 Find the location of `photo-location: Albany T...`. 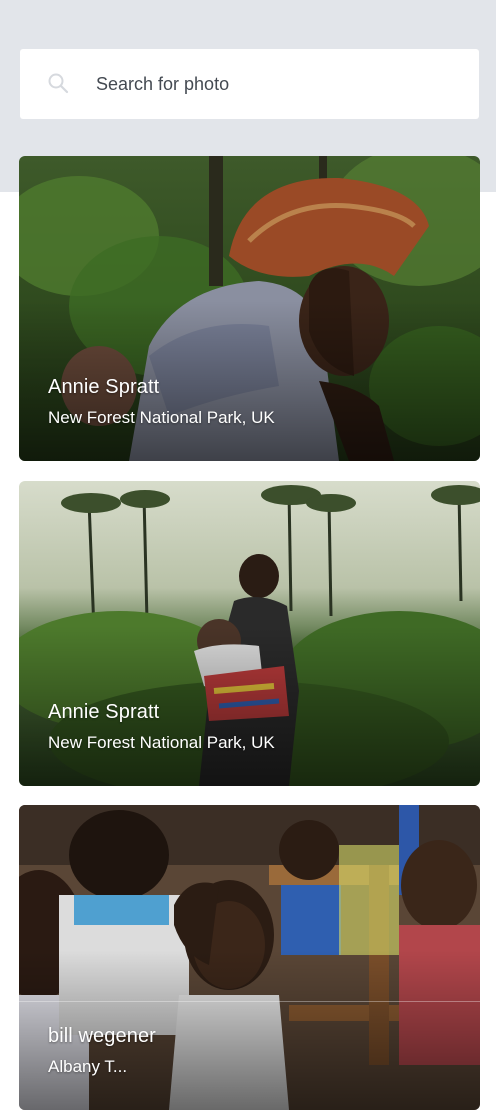

photo-location: Albany T... is located at coordinates (88, 1066).